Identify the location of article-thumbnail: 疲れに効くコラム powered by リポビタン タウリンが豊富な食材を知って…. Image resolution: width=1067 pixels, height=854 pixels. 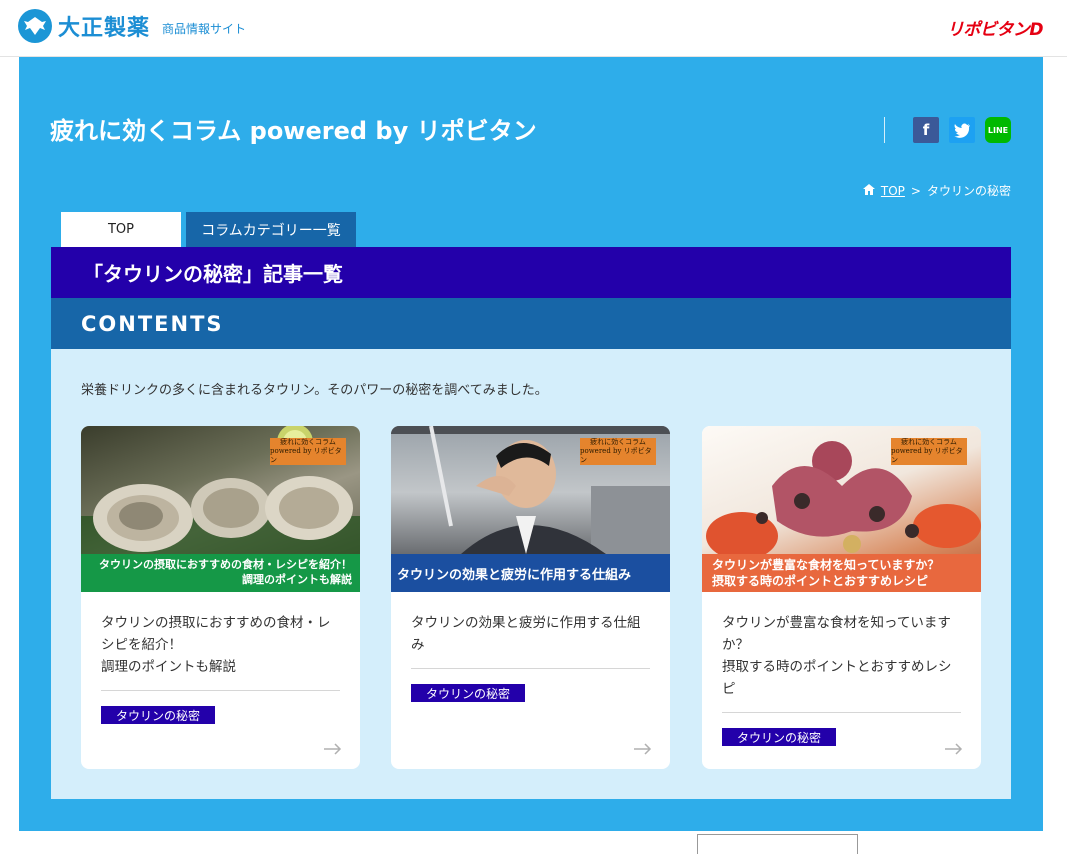
(841, 509).